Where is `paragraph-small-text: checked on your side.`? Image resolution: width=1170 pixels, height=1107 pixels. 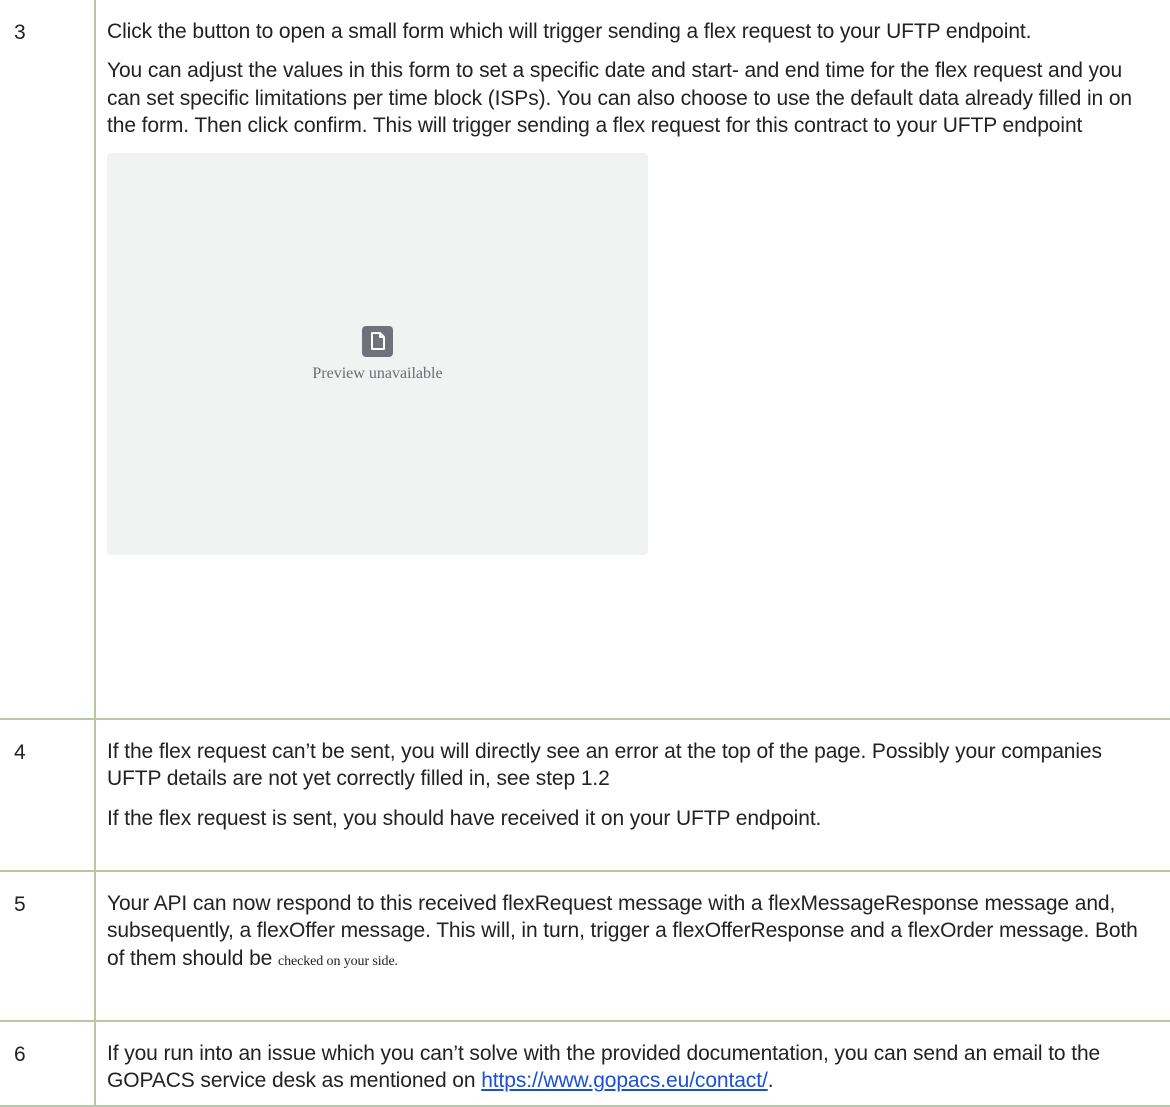
paragraph-small-text: checked on your side. is located at coordinates (337, 961).